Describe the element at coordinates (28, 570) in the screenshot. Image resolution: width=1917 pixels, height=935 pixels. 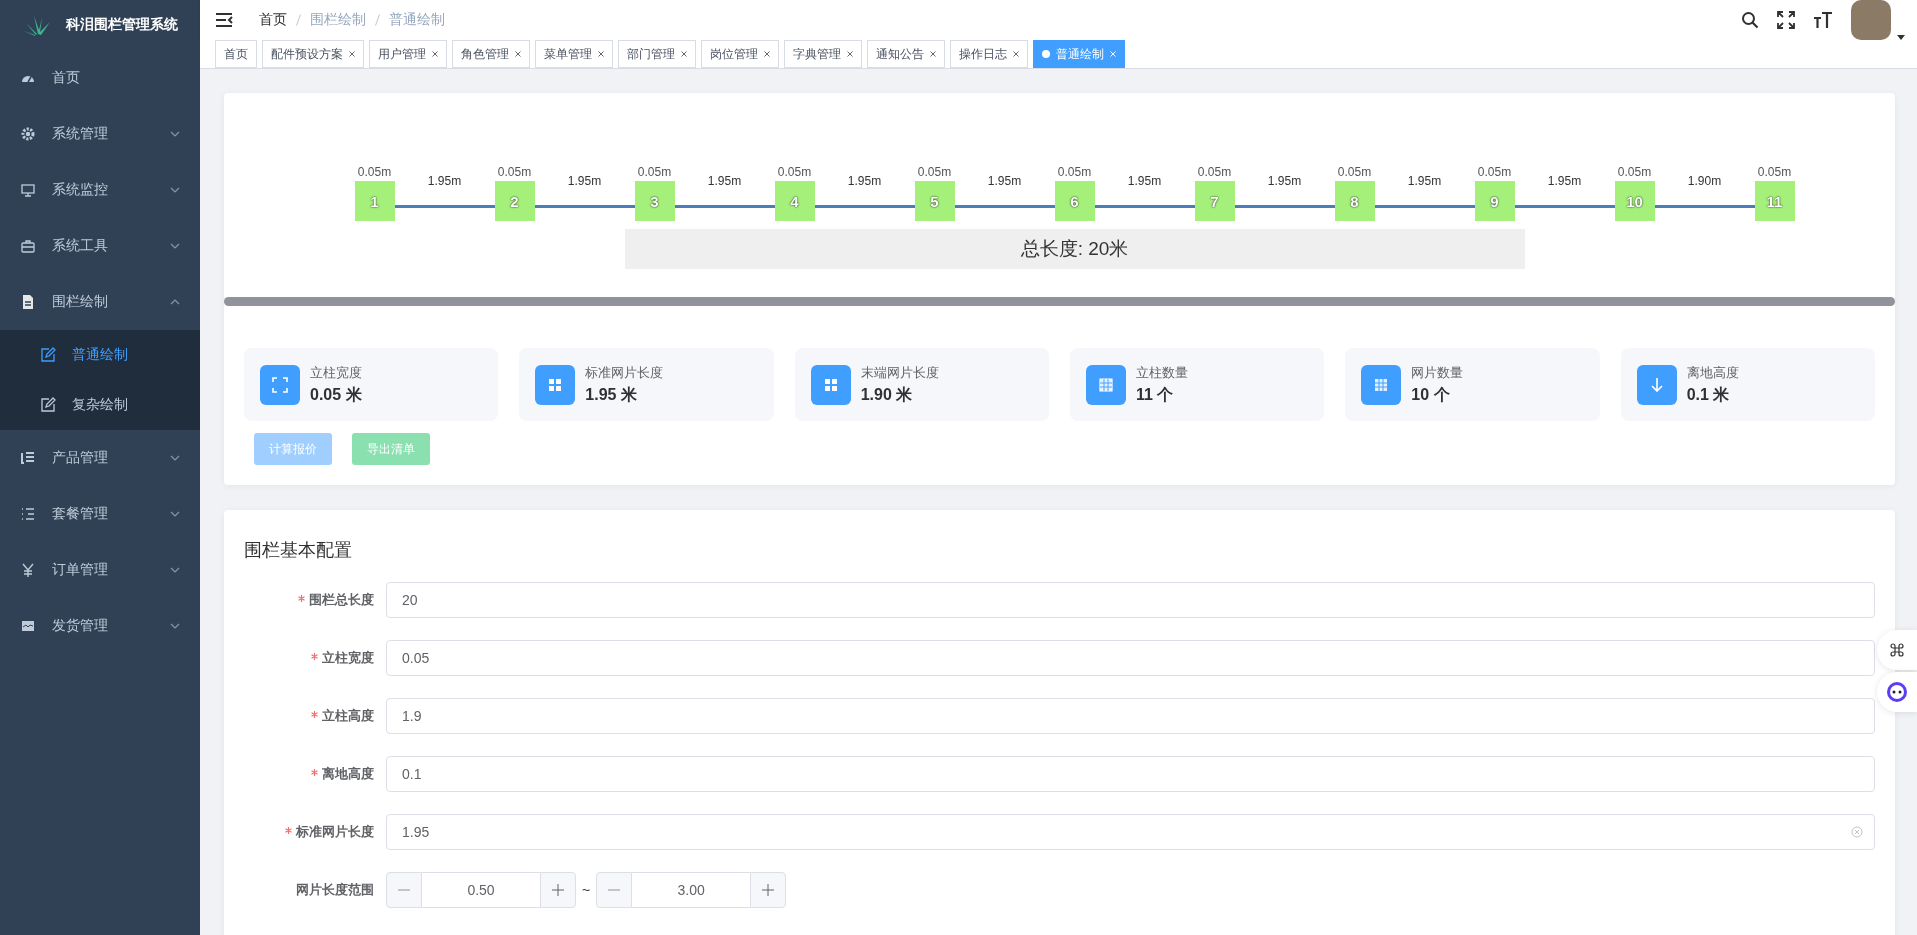
I see `yen-icon` at that location.